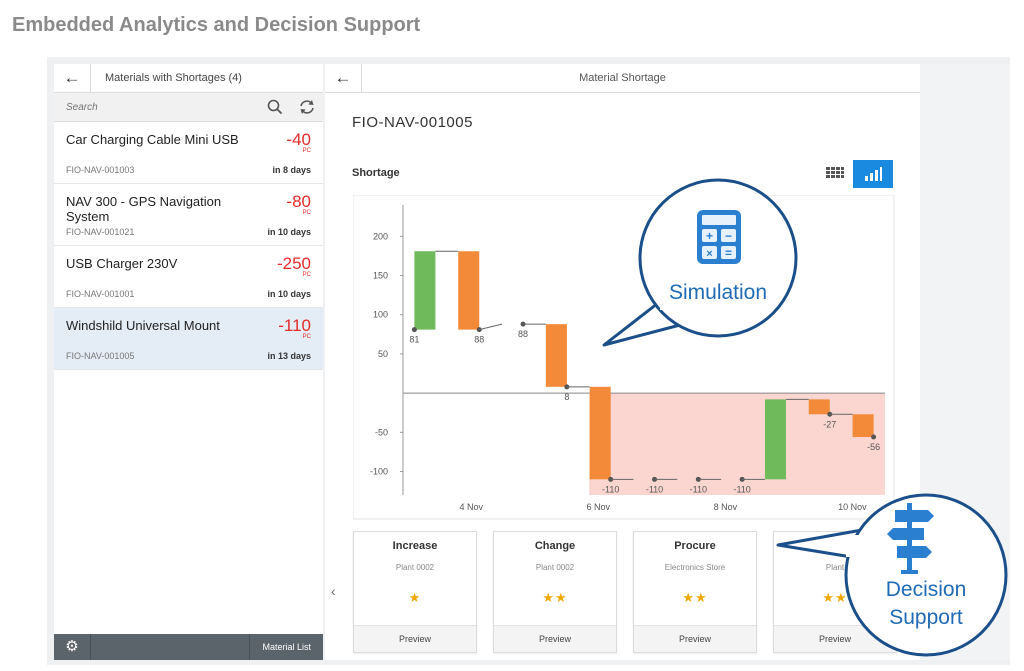 The height and width of the screenshot is (671, 1024). I want to click on item-quantity: -40, so click(298, 139).